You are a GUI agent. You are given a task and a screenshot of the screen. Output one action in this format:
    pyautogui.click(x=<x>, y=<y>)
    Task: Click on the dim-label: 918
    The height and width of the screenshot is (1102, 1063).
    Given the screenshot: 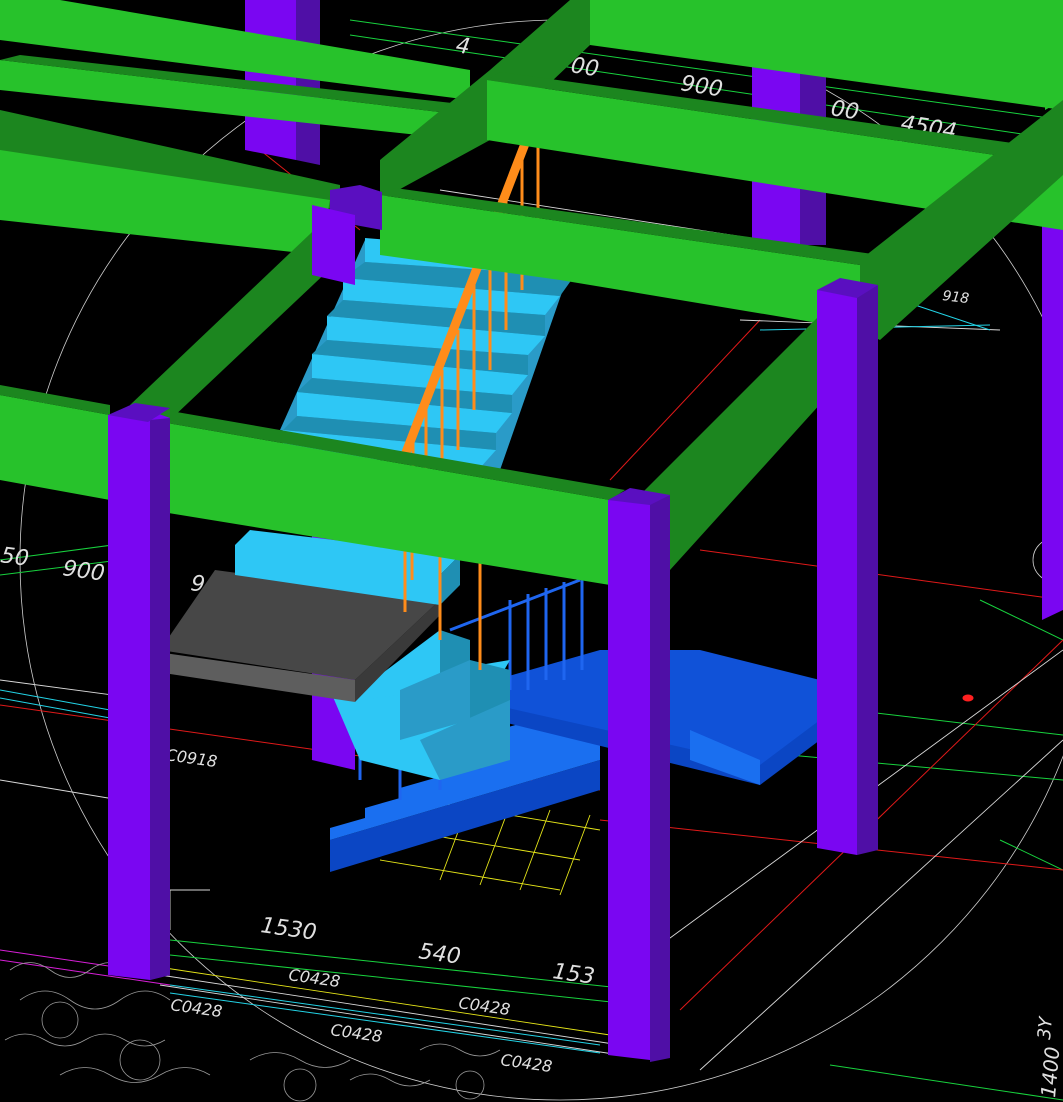 What is the action you would take?
    pyautogui.click(x=956, y=297)
    